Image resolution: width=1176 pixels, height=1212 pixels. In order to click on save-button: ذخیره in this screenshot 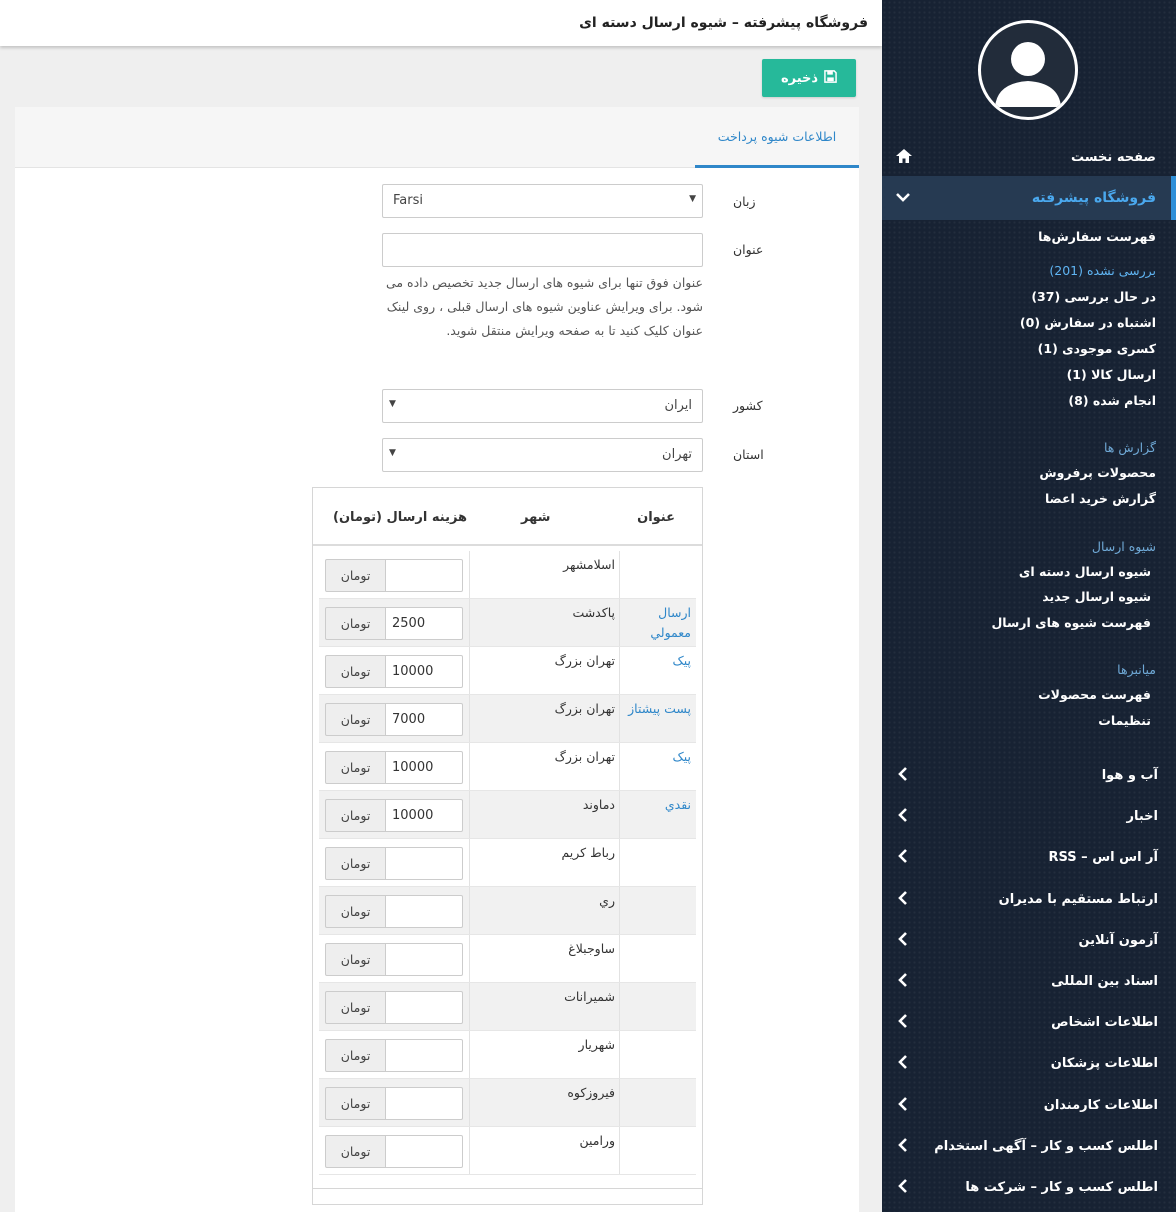, I will do `click(809, 78)`.